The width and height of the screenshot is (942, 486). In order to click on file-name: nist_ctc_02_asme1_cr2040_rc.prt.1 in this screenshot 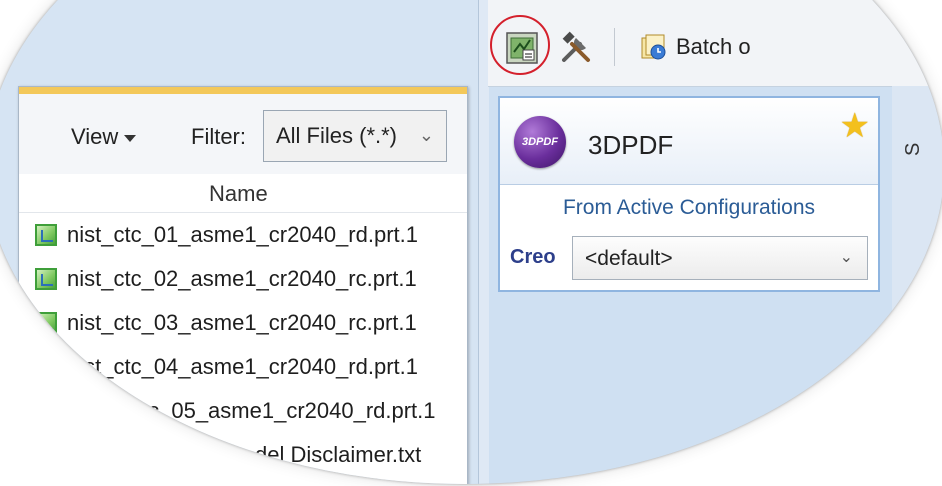, I will do `click(242, 278)`.